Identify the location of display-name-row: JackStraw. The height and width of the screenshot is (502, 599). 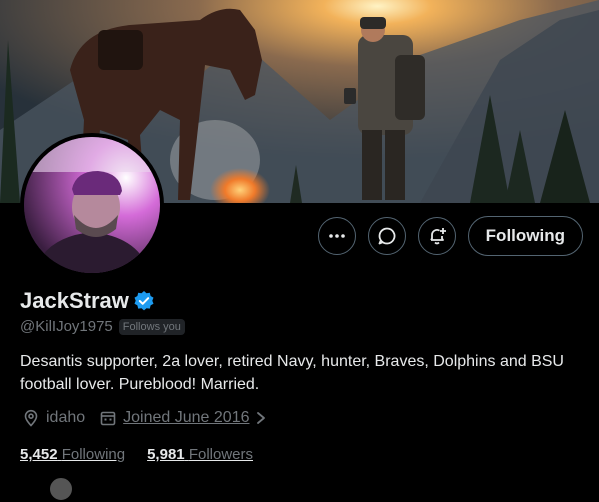
(87, 301).